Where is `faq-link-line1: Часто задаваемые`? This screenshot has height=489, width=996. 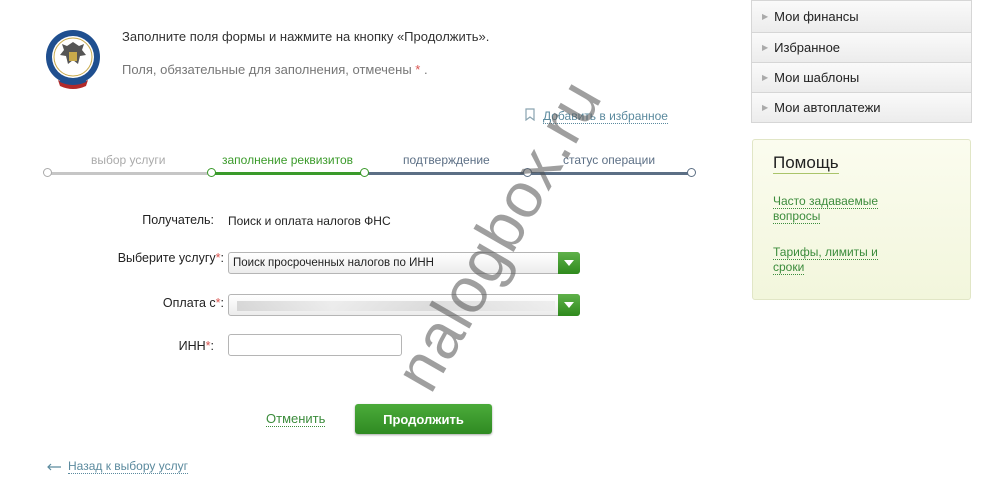 faq-link-line1: Часто задаваемые is located at coordinates (826, 201).